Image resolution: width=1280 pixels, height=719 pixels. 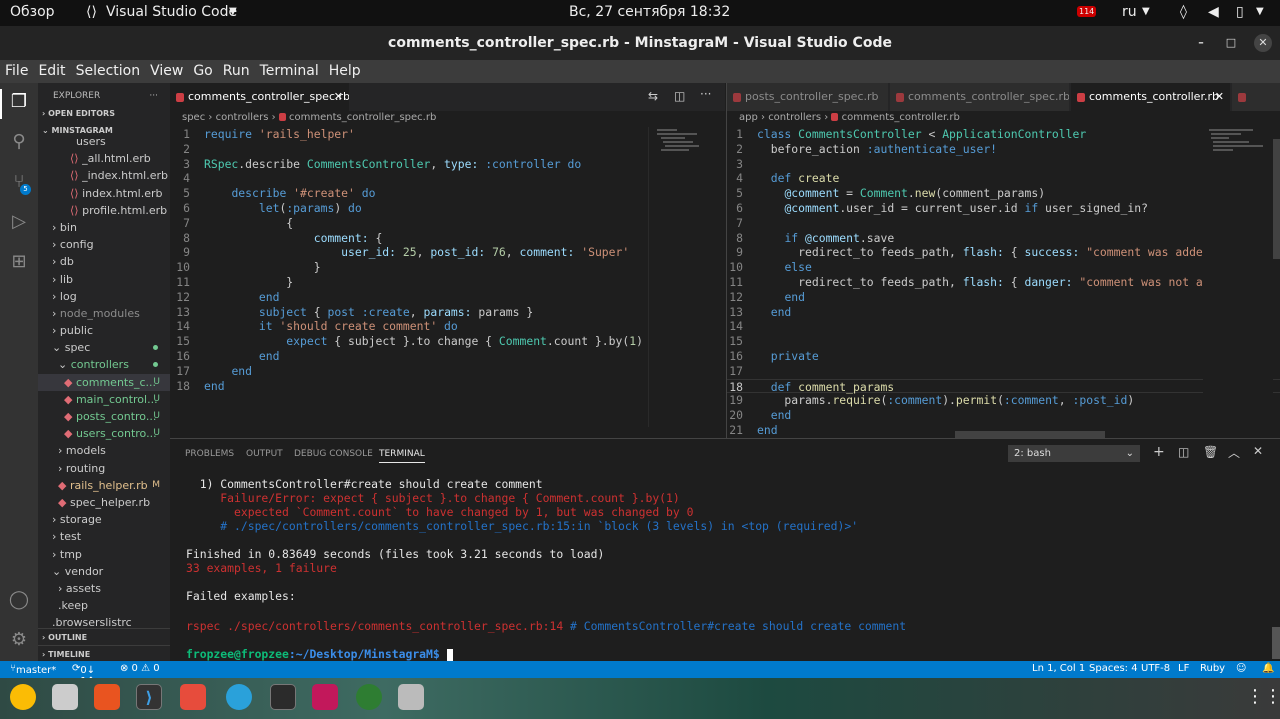 What do you see at coordinates (236, 69) in the screenshot?
I see `menu-run: Run` at bounding box center [236, 69].